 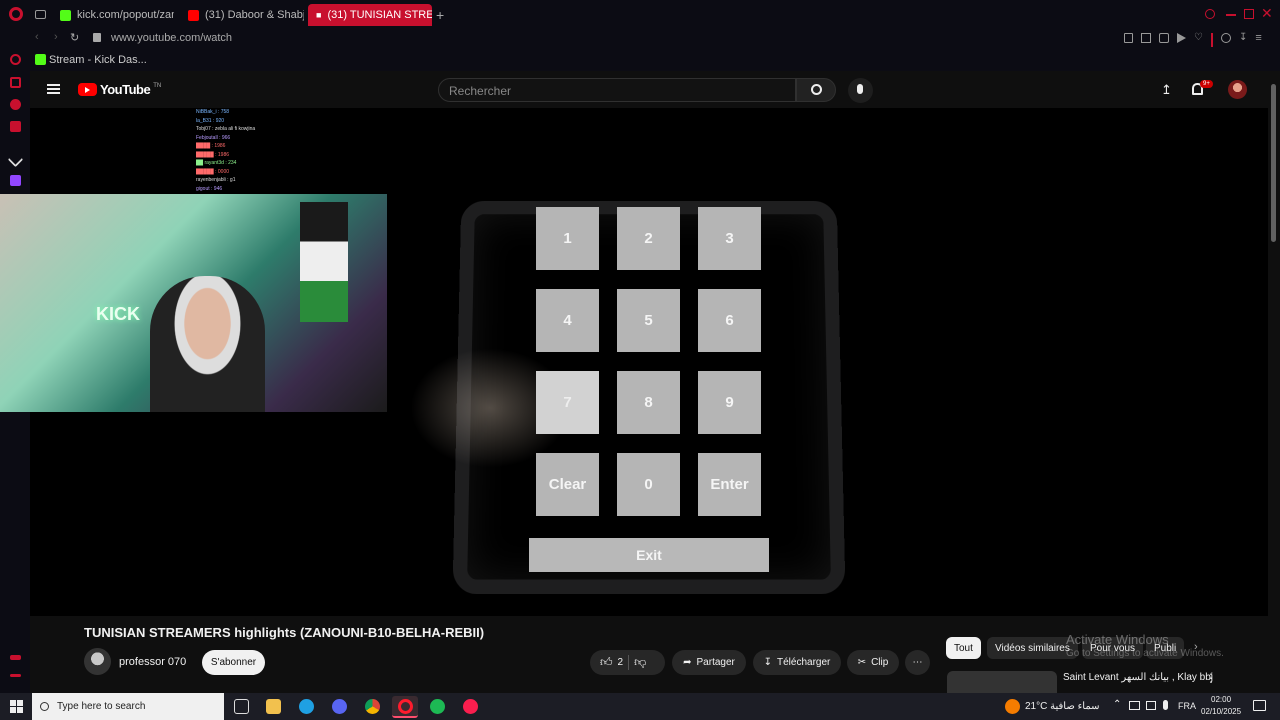 What do you see at coordinates (649, 555) in the screenshot?
I see `keypad-exit-button: Exit` at bounding box center [649, 555].